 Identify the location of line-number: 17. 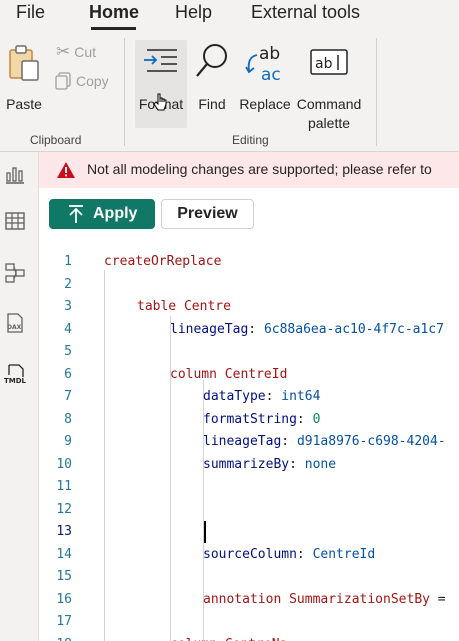
(64, 621).